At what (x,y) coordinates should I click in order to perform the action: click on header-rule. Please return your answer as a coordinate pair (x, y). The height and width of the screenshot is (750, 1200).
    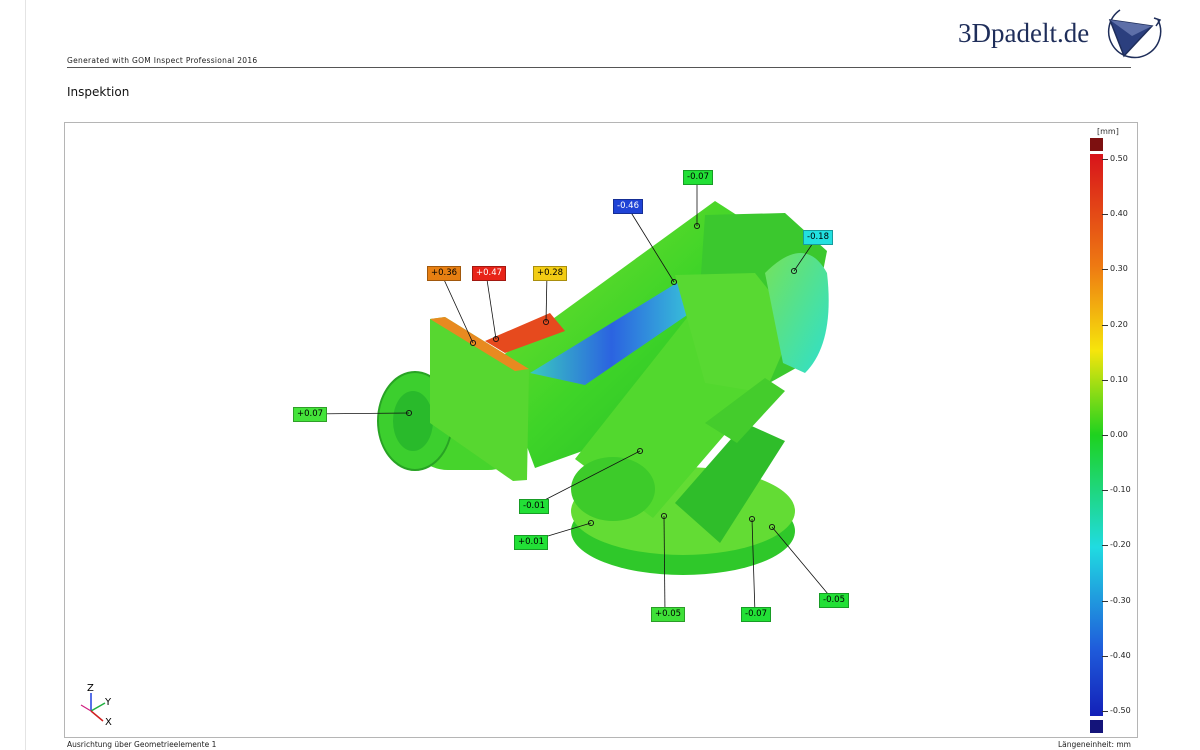
    Looking at the image, I should click on (599, 67).